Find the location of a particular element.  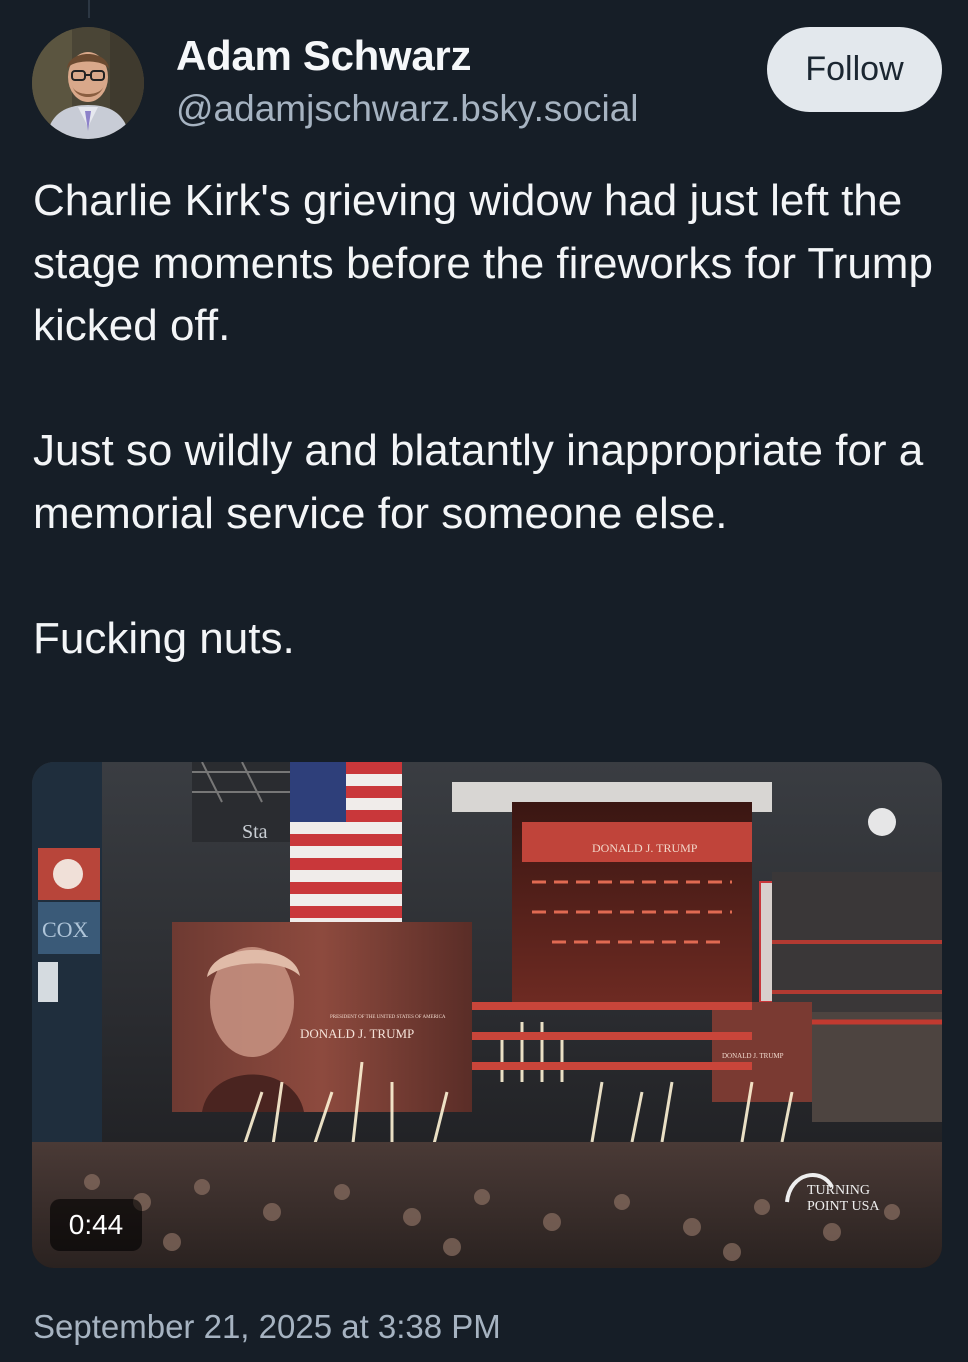

author-name: Adam Schwarz is located at coordinates (323, 56).